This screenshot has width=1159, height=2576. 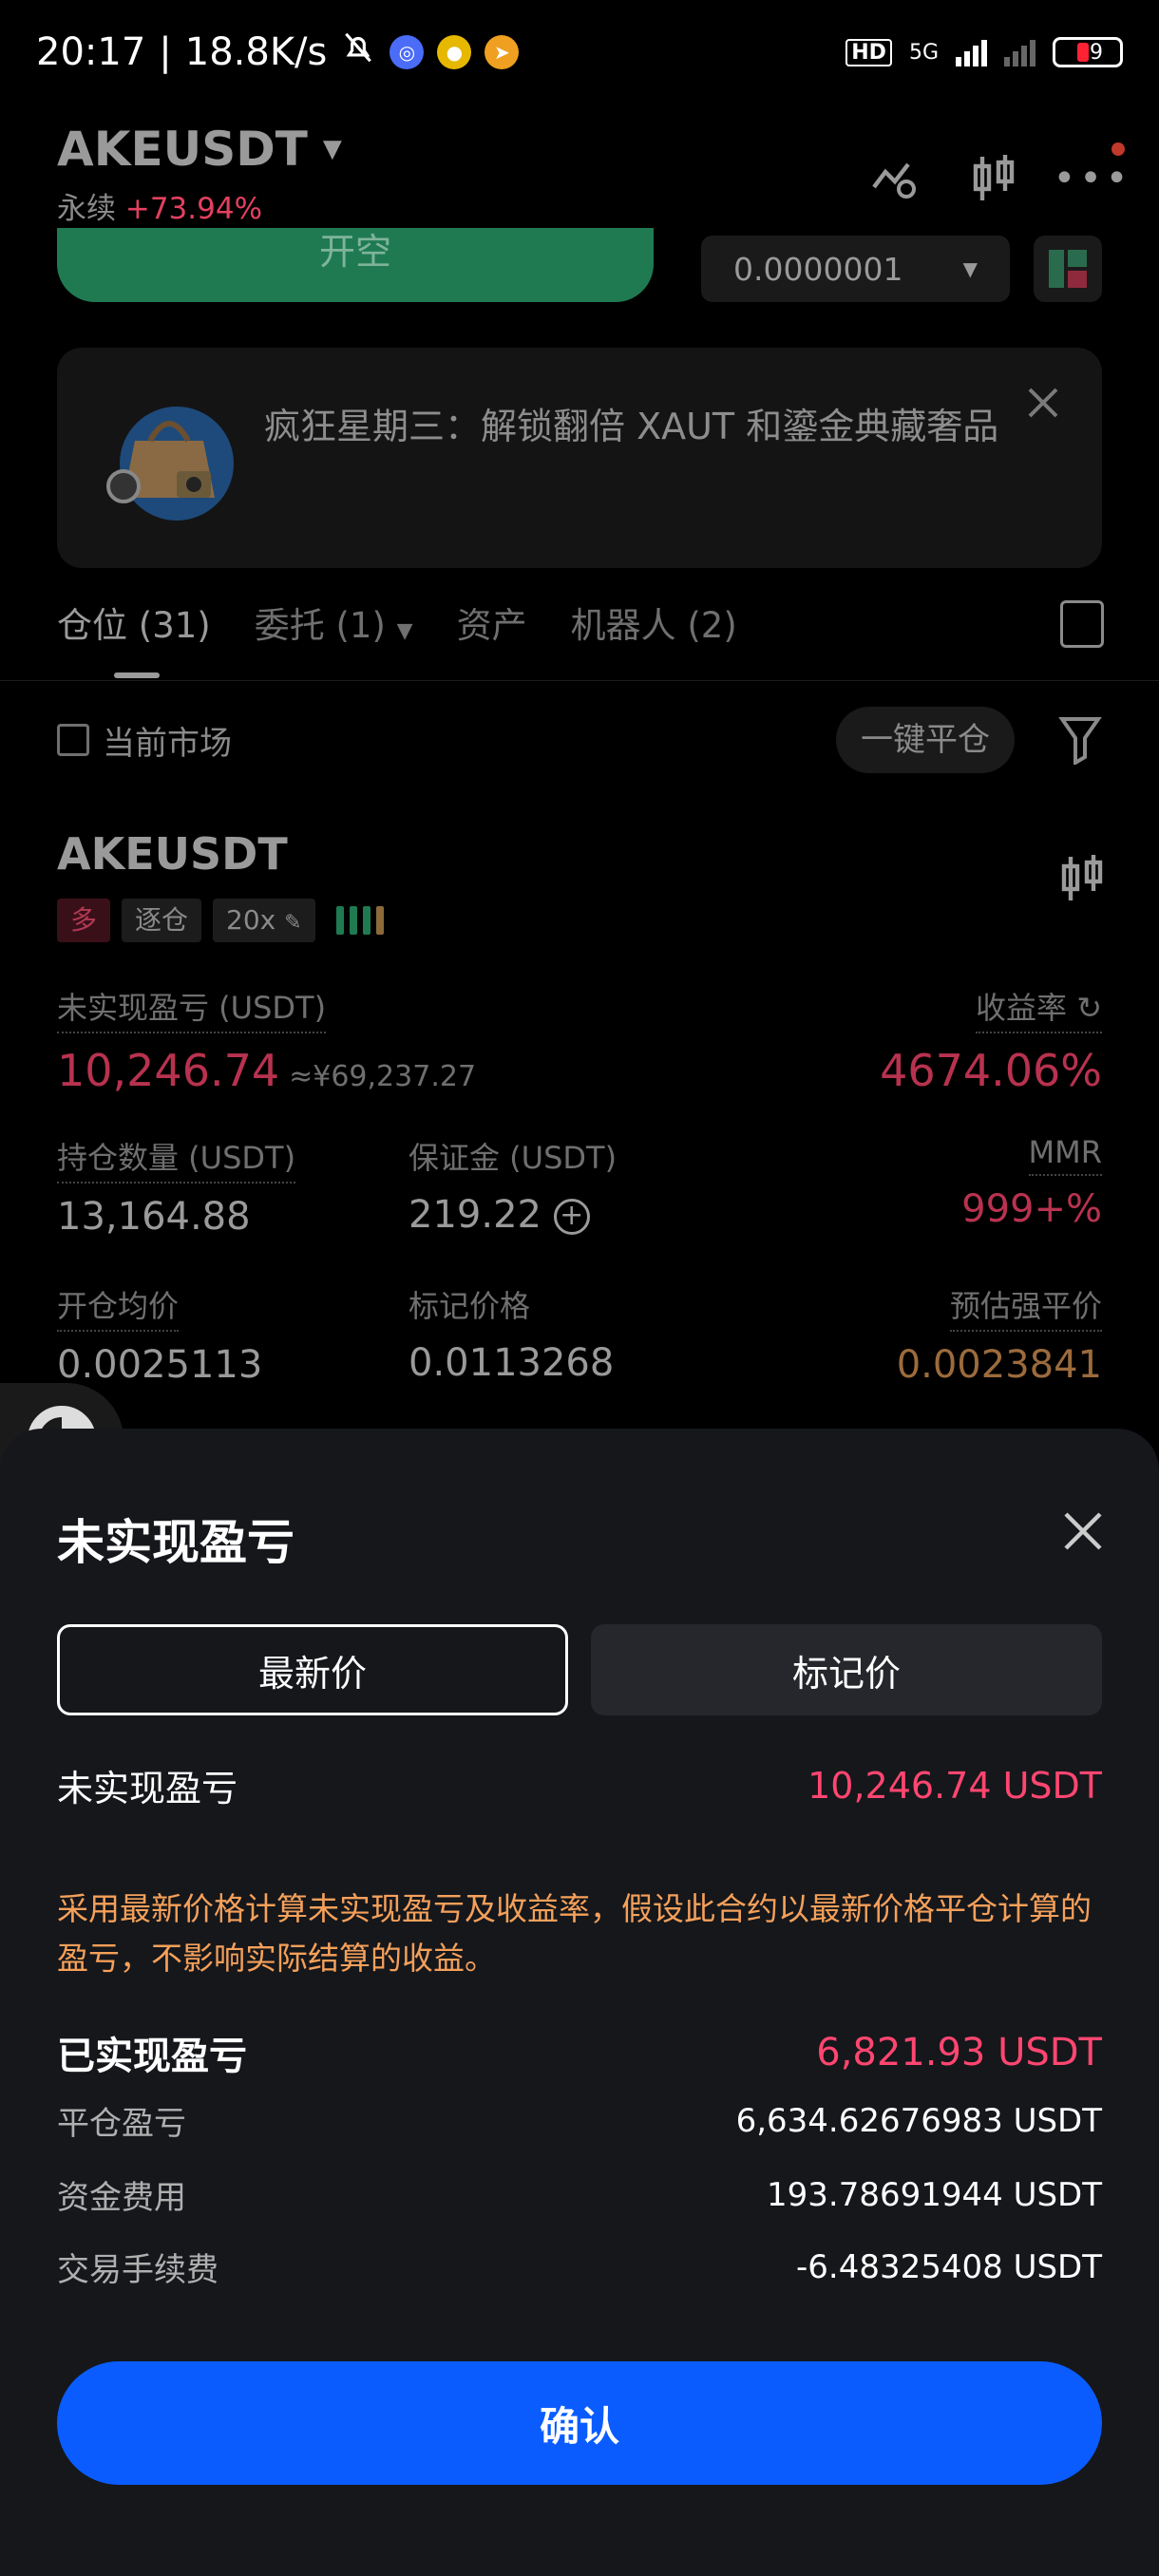 What do you see at coordinates (160, 1365) in the screenshot?
I see `entry-price-value: 0.0025113` at bounding box center [160, 1365].